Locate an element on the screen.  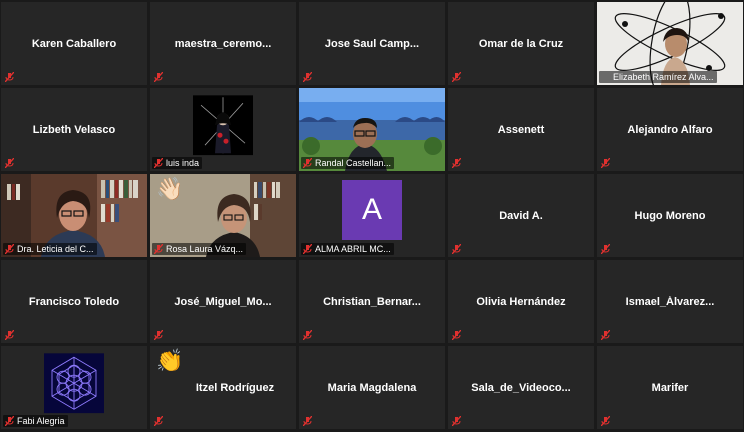
participant-name: Karen Caballero is located at coordinates (74, 43).